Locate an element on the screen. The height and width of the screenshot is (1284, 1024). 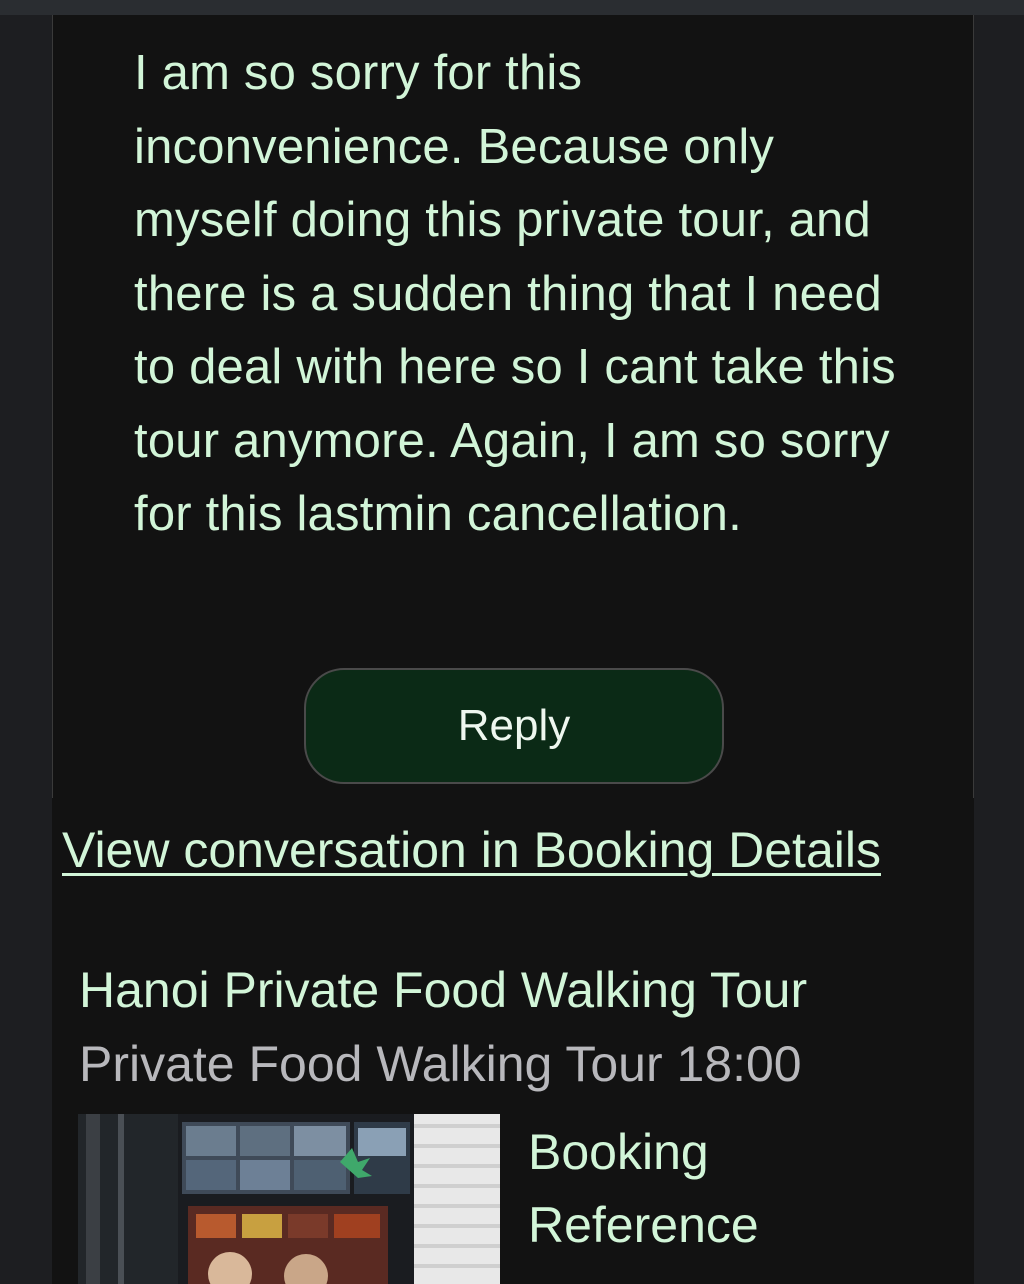
tour-photo is located at coordinates (289, 1199).